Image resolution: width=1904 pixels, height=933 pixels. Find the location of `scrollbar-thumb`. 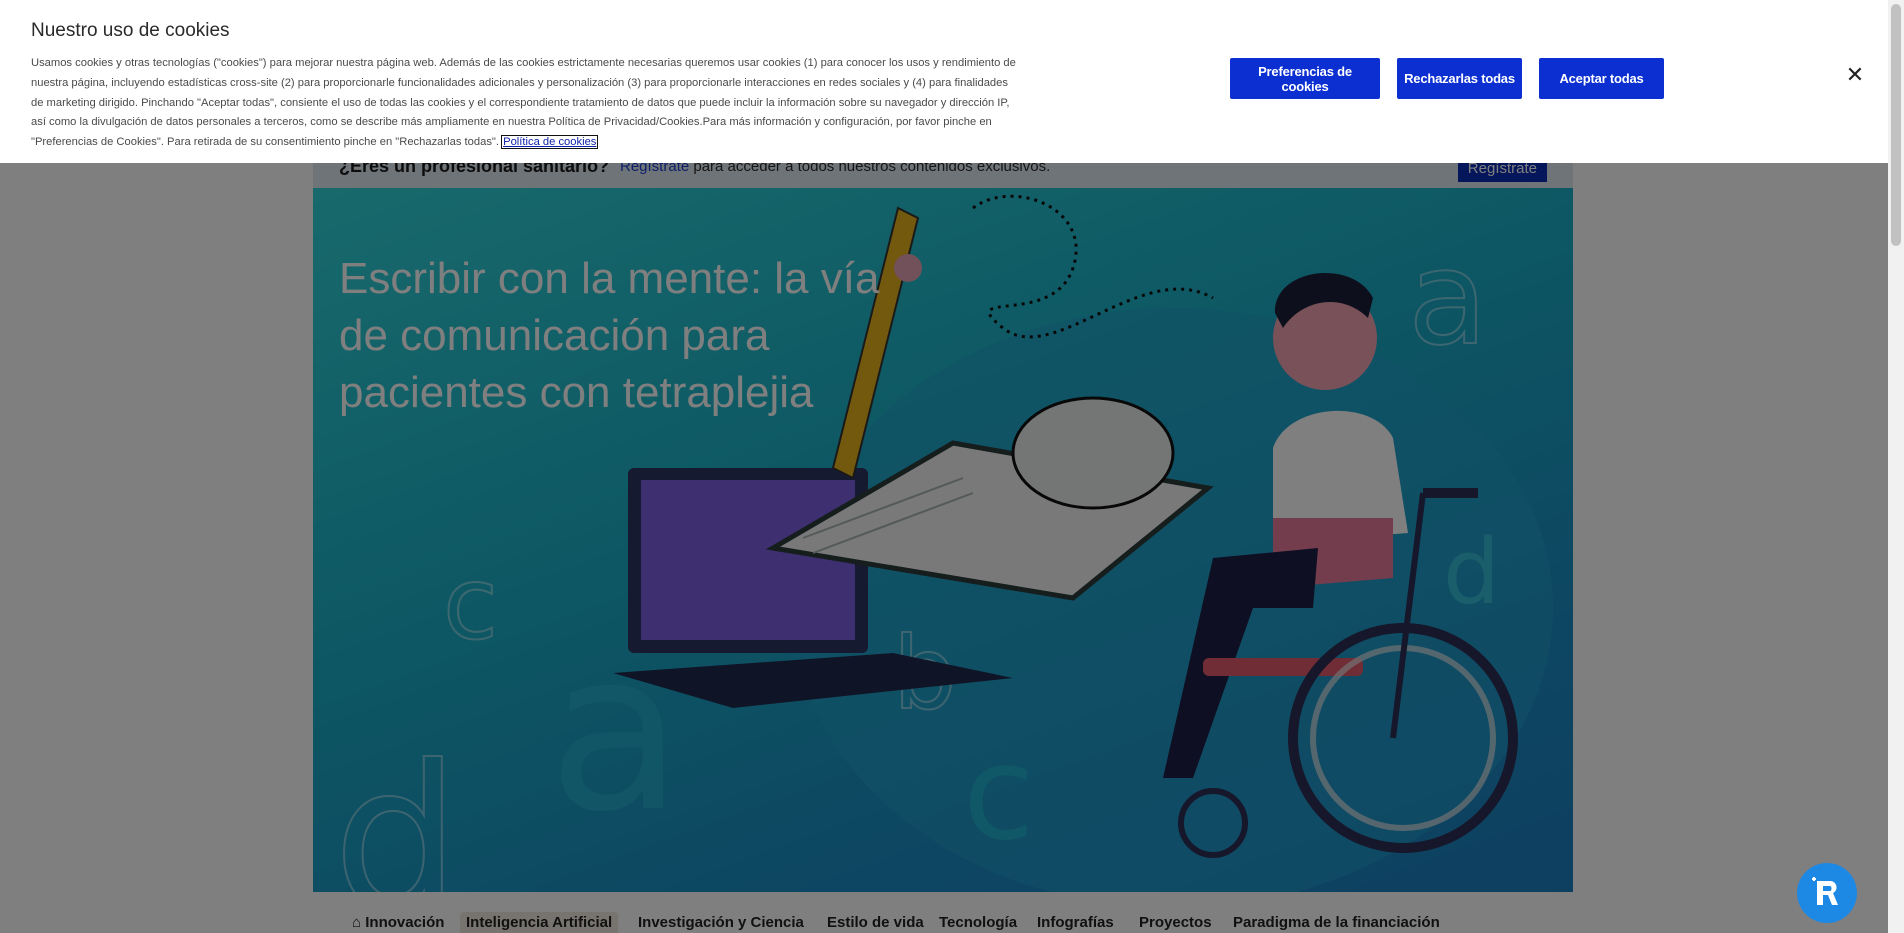

scrollbar-thumb is located at coordinates (1896, 125).